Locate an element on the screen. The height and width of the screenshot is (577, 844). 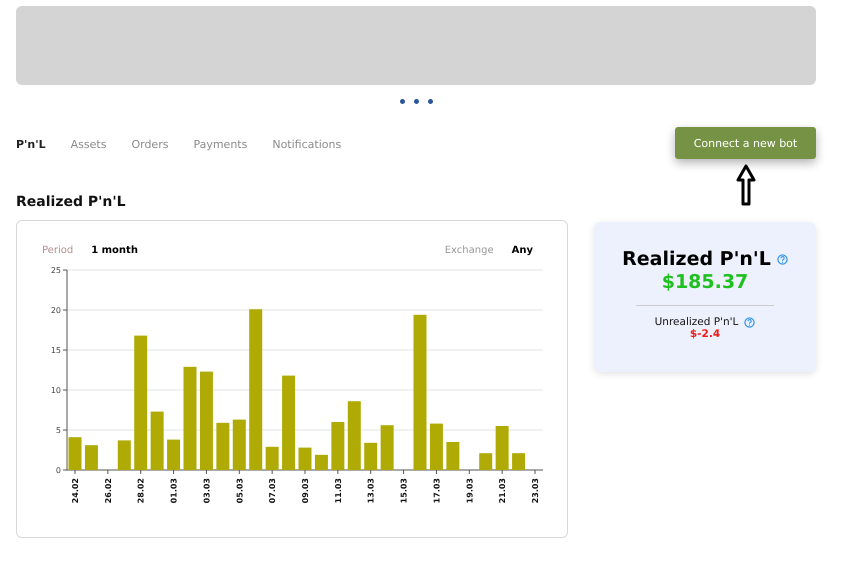
x-tick-label: 17.03 is located at coordinates (437, 491).